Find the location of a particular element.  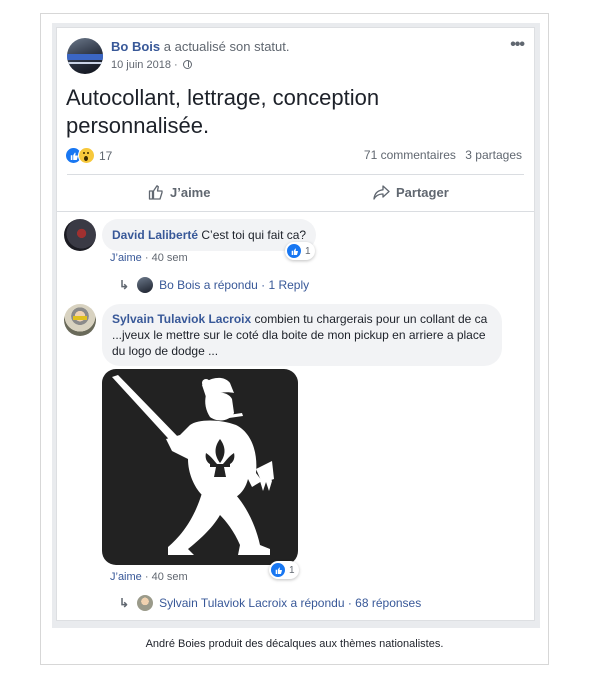

patriote-silhouette-image is located at coordinates (193, 465).